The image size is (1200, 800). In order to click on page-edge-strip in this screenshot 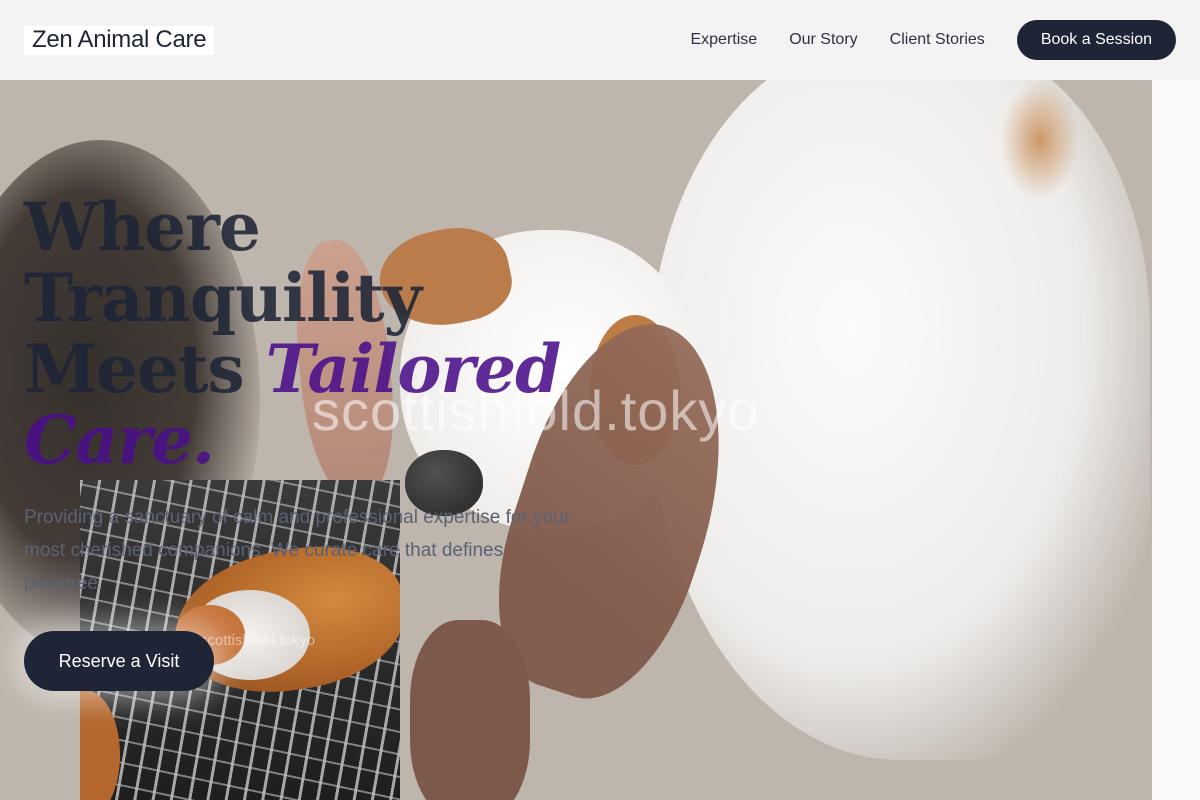, I will do `click(1176, 440)`.